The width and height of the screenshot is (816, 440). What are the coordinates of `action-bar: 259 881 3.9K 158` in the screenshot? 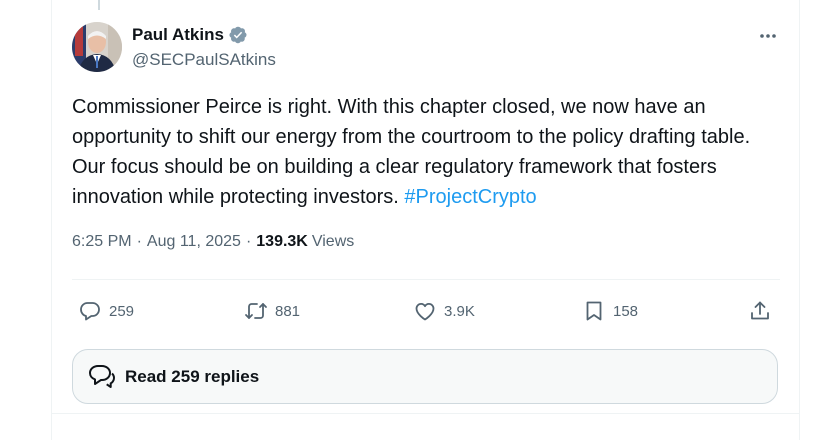 It's located at (426, 311).